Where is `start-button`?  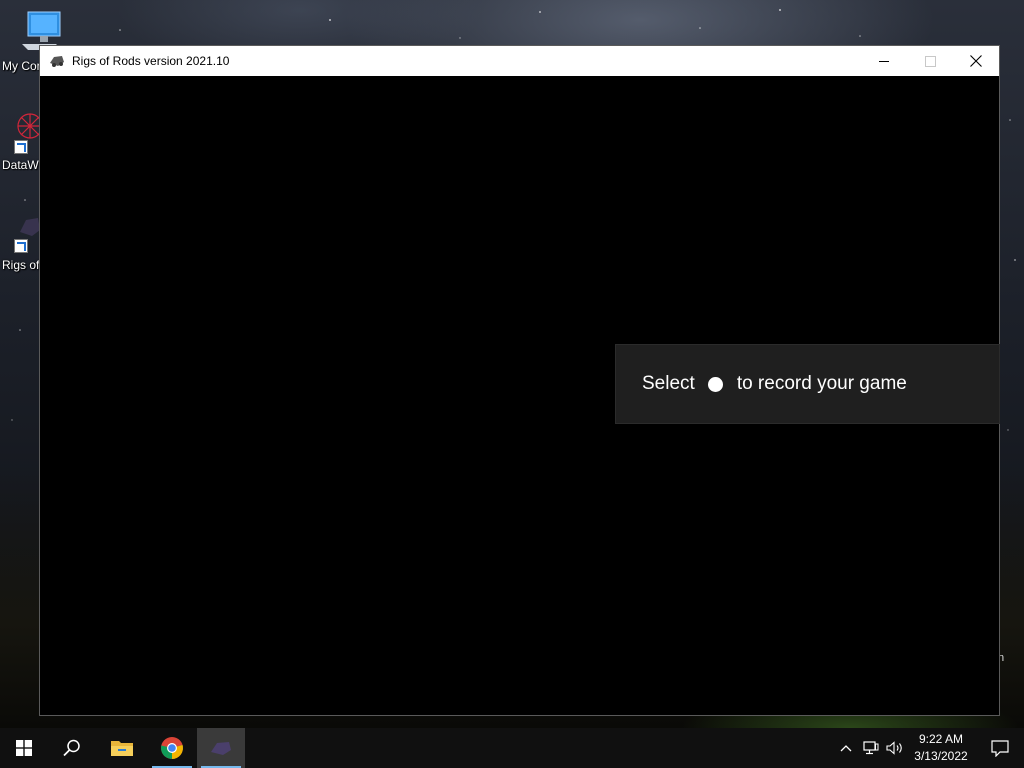
start-button is located at coordinates (24, 748).